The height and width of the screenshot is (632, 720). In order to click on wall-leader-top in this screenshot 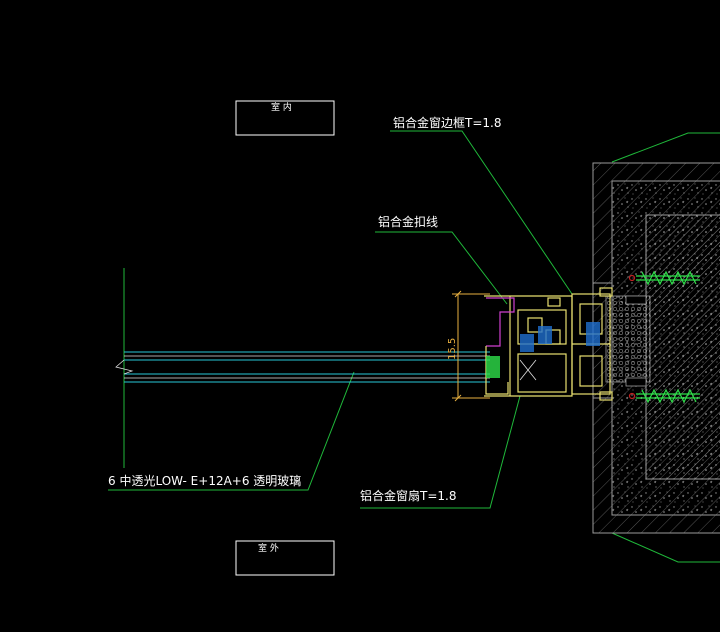, I will do `click(665, 147)`.